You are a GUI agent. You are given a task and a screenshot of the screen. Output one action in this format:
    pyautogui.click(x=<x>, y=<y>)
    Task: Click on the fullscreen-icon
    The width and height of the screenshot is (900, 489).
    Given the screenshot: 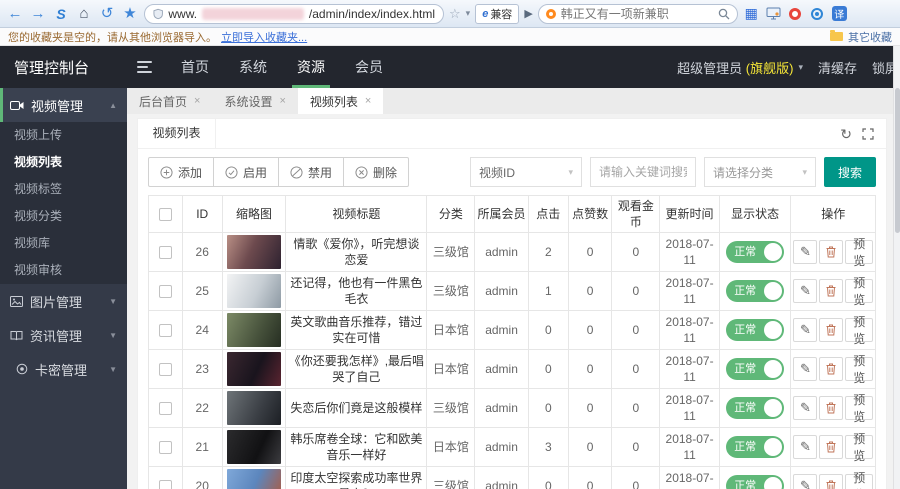 What is the action you would take?
    pyautogui.click(x=868, y=133)
    